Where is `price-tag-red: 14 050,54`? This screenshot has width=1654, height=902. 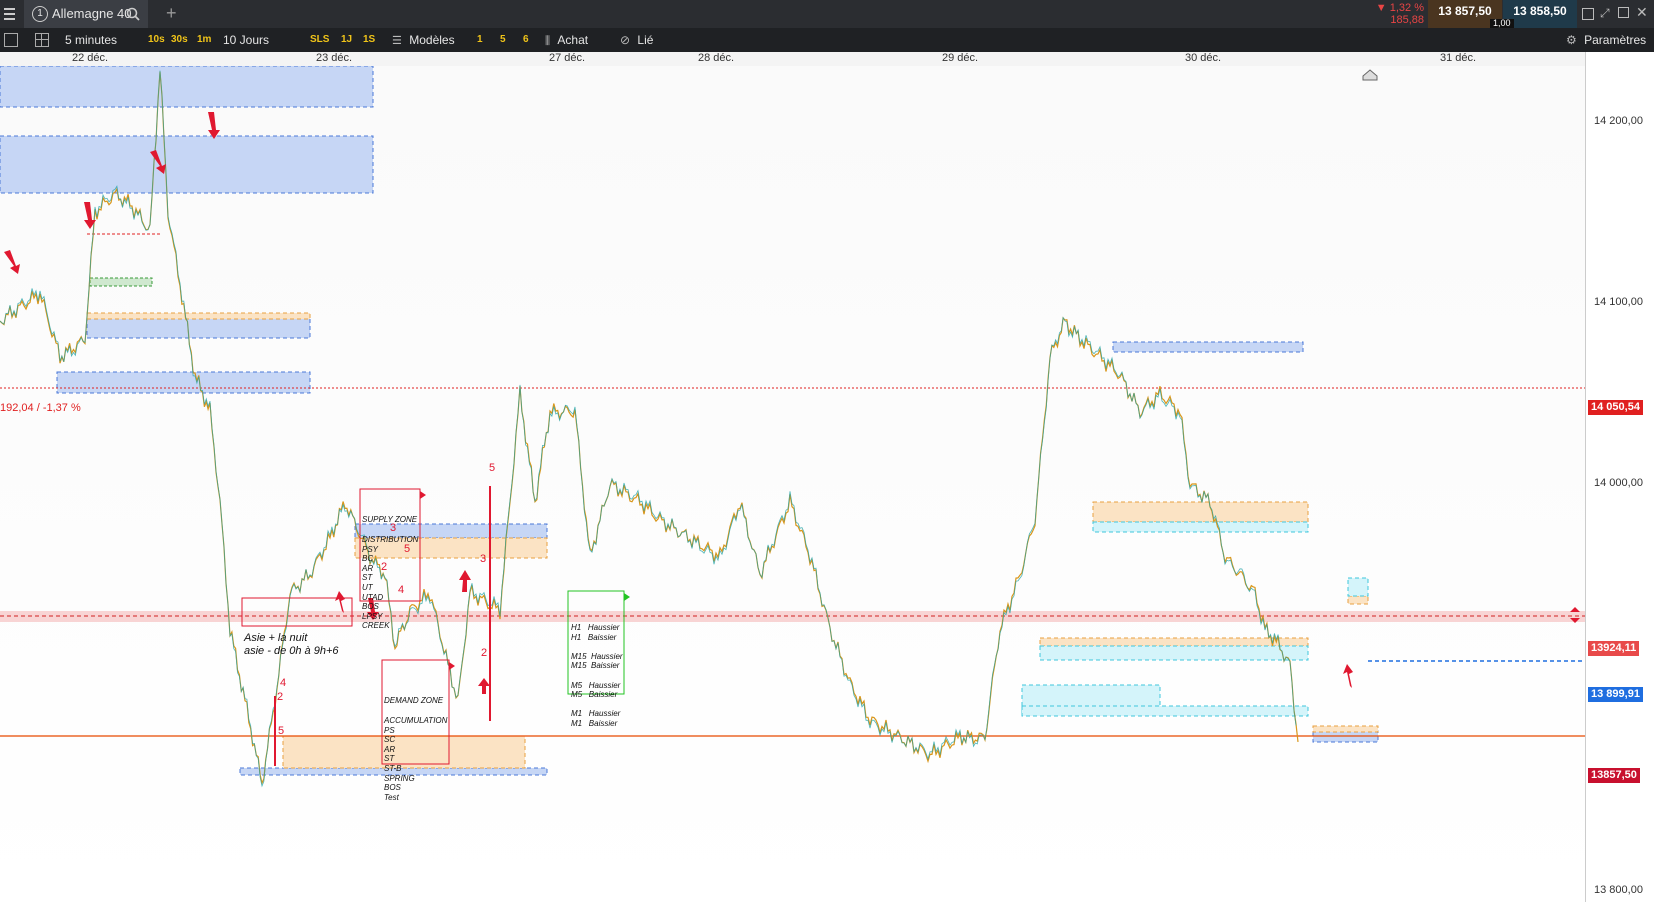
price-tag-red: 14 050,54 is located at coordinates (1615, 407).